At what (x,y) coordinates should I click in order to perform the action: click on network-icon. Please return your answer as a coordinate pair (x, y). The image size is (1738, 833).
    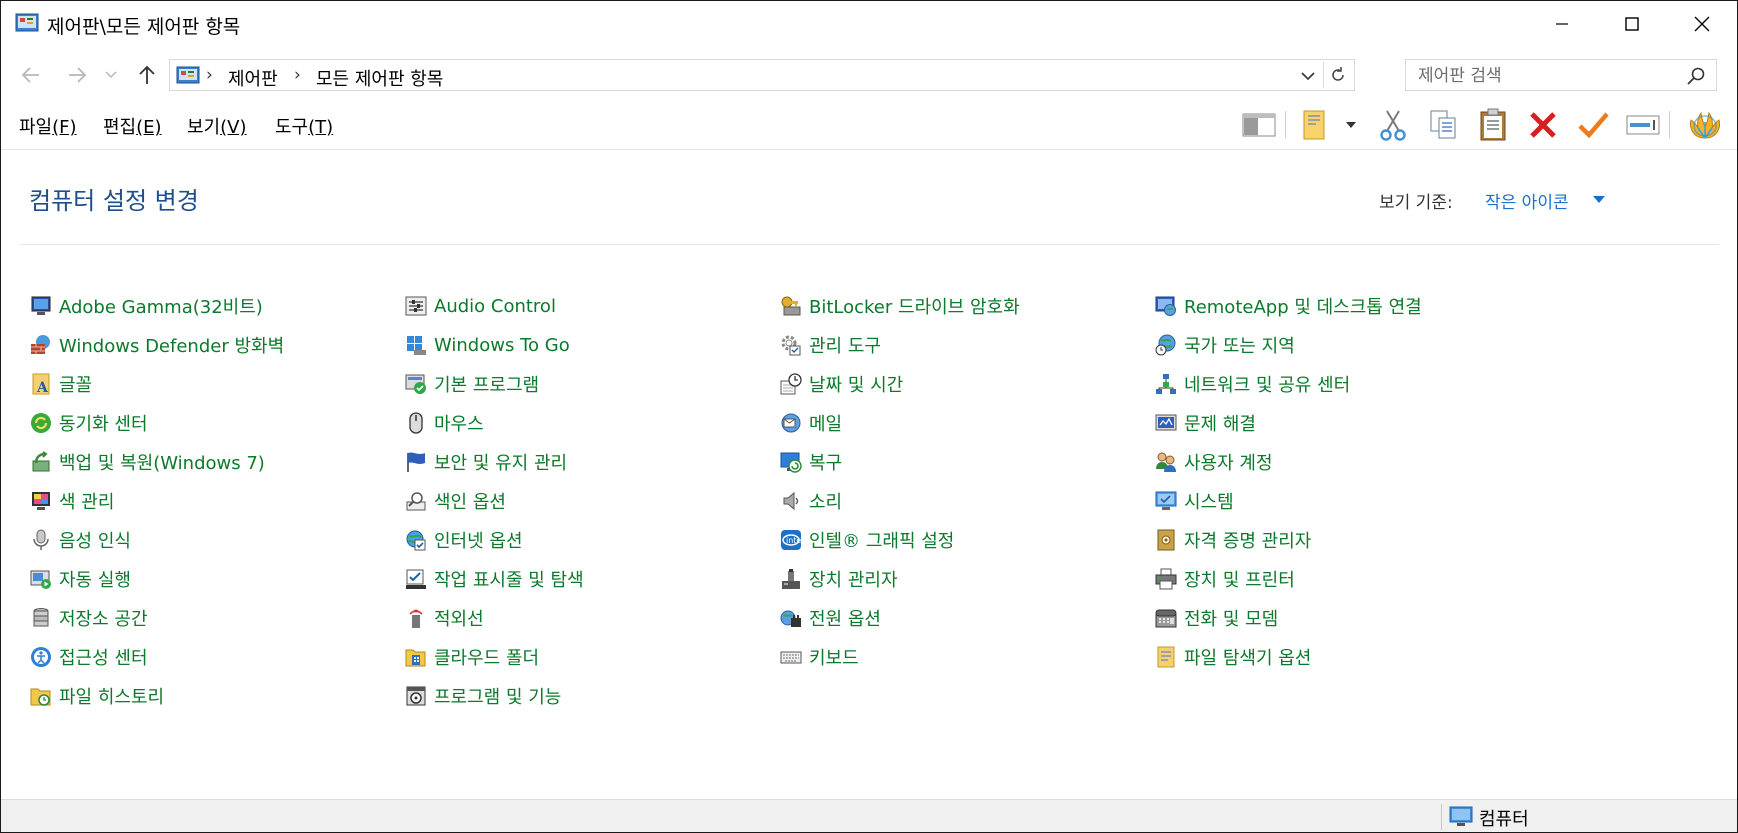
    Looking at the image, I should click on (1166, 384).